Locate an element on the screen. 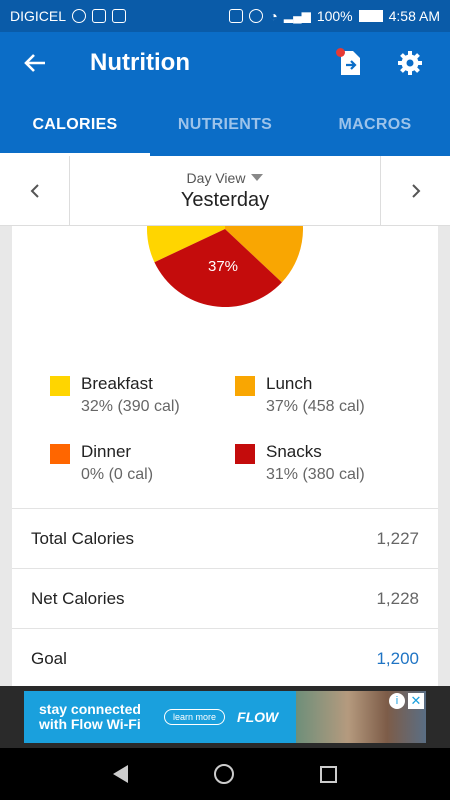  legend-value: 32% (390 cal) is located at coordinates (130, 406).